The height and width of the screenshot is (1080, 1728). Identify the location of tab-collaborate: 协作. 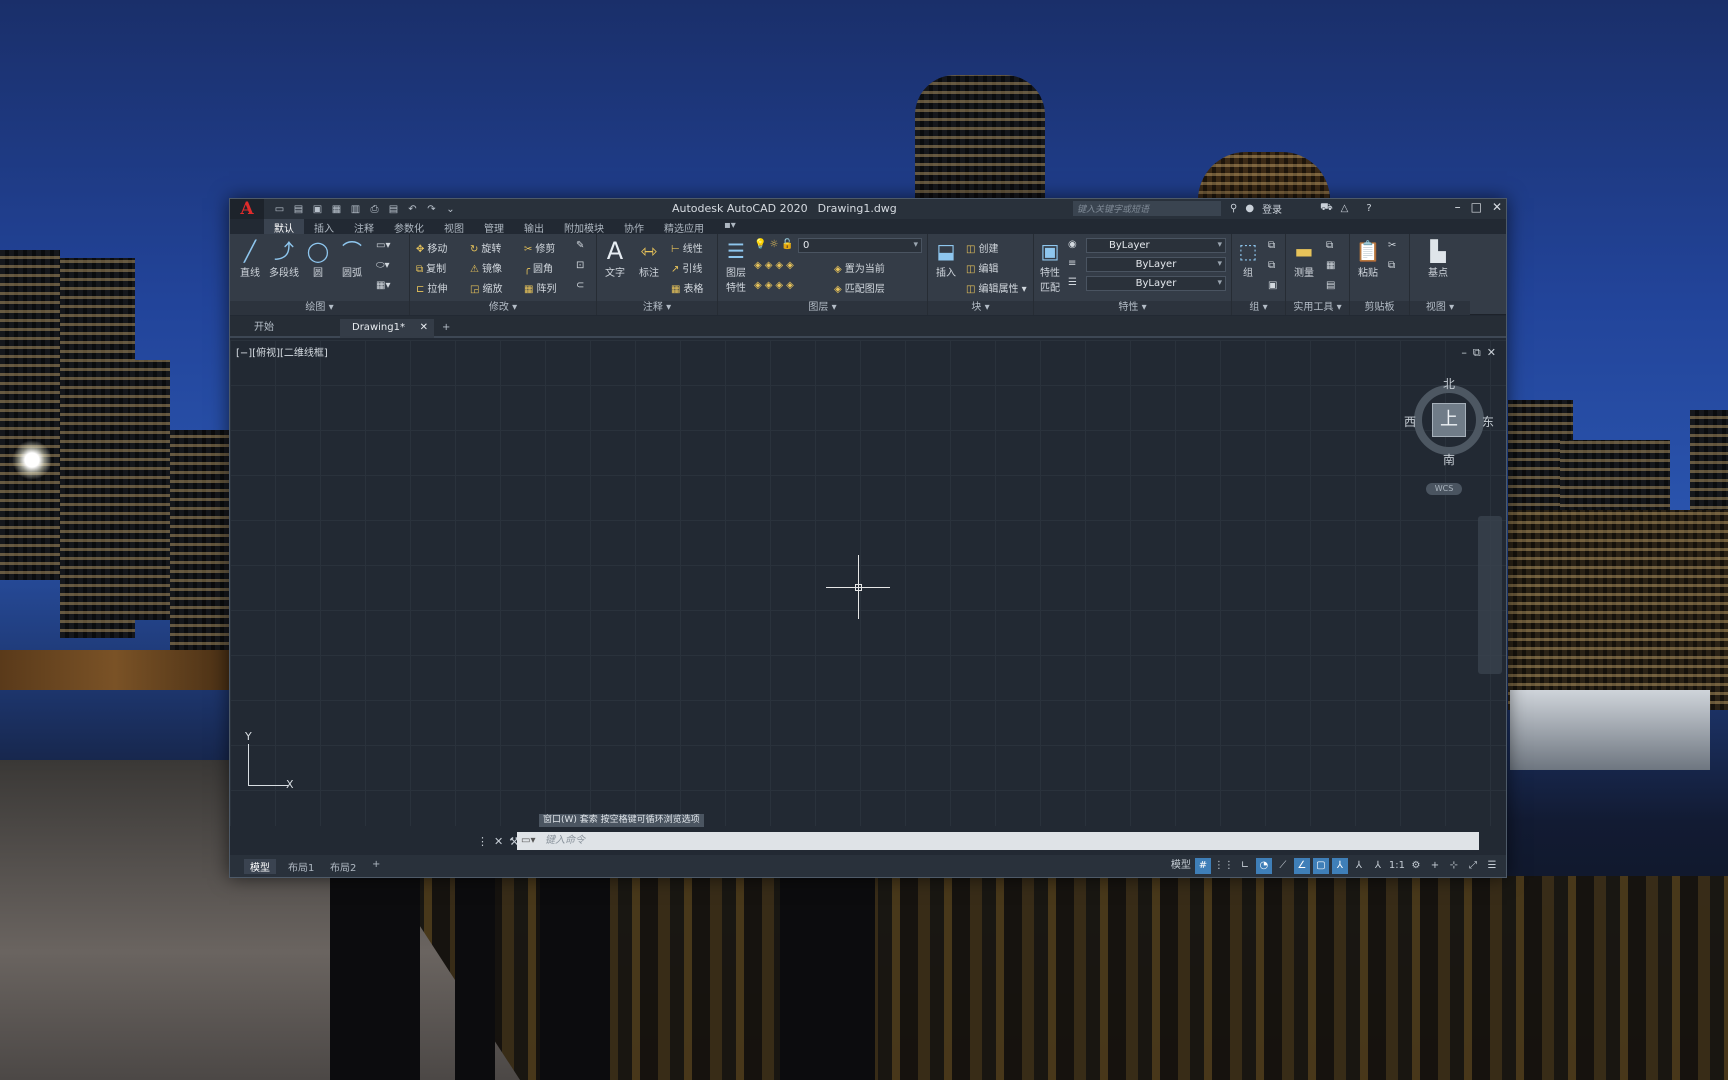
(634, 227).